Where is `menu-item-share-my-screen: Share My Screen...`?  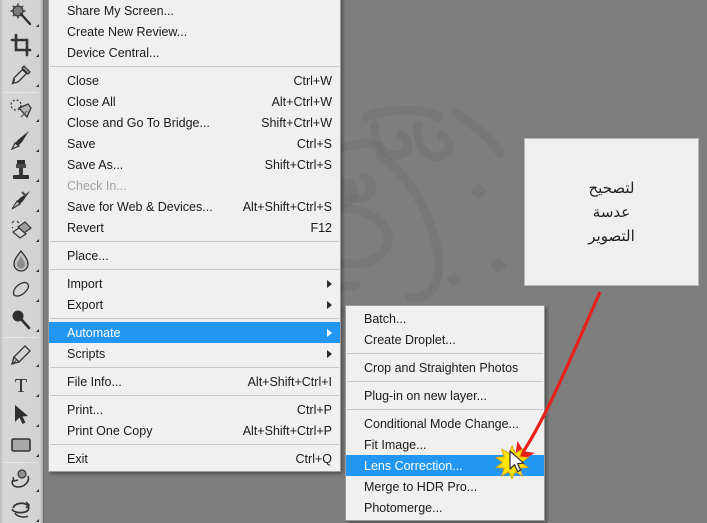
menu-item-share-my-screen: Share My Screen... is located at coordinates (194, 10).